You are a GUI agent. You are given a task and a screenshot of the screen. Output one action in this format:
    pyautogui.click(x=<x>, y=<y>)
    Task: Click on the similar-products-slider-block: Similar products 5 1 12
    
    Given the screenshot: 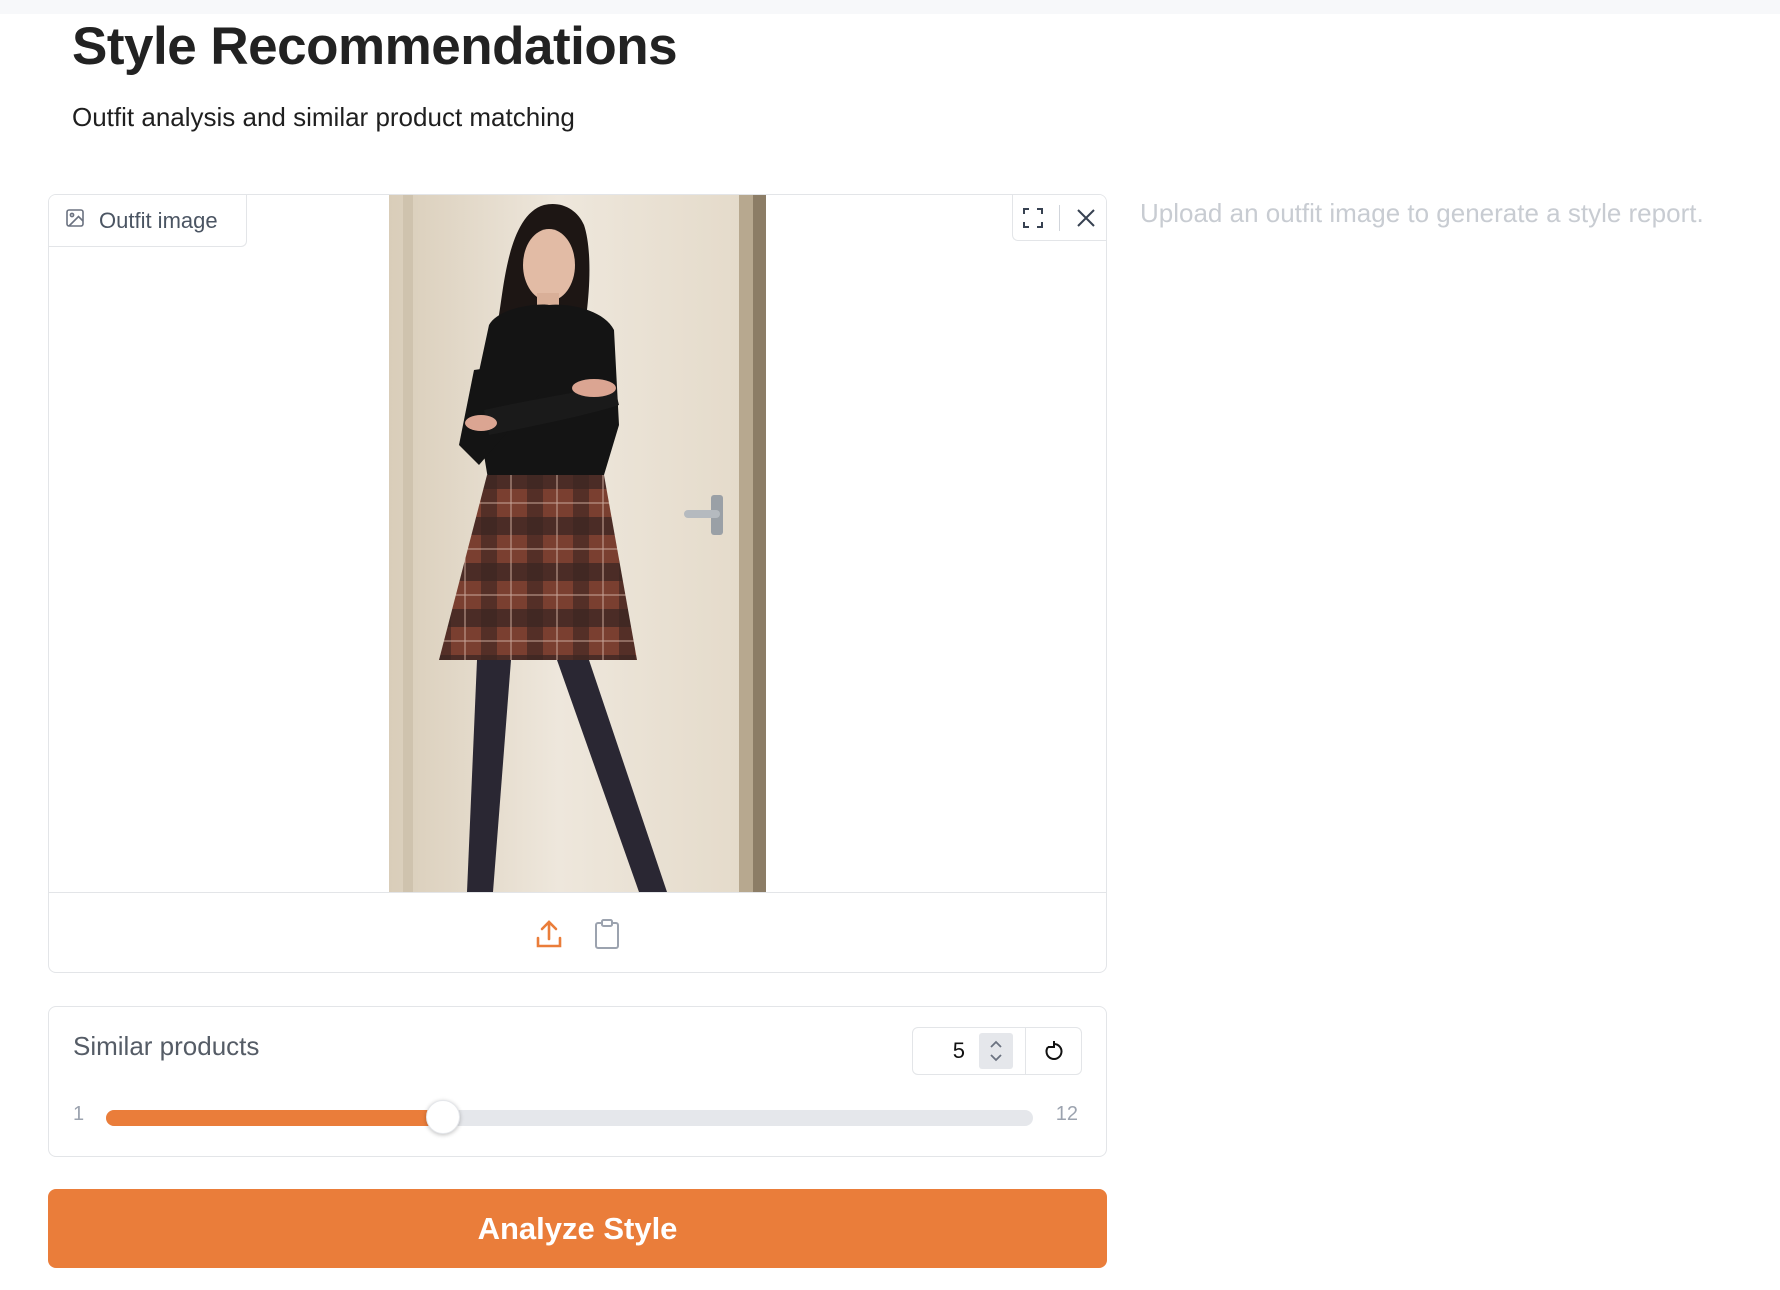 What is the action you would take?
    pyautogui.click(x=577, y=1081)
    